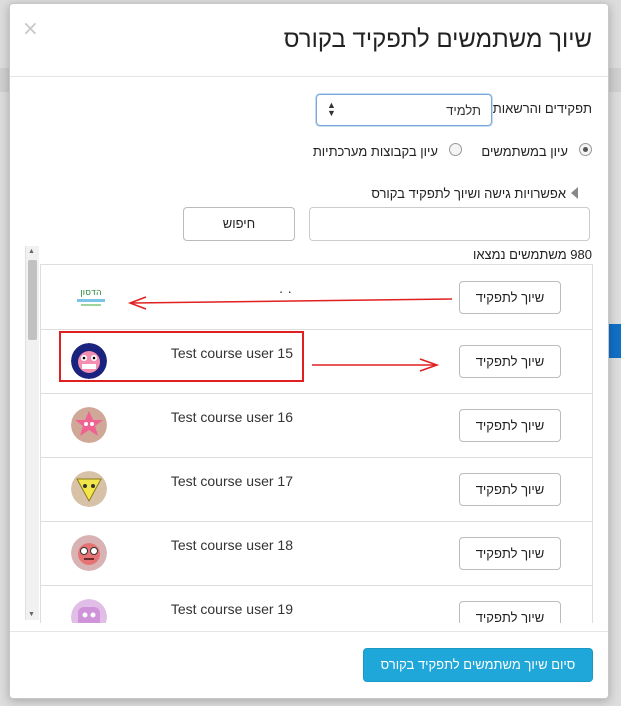  Describe the element at coordinates (231, 609) in the screenshot. I see `user-name: Test course user 19` at that location.